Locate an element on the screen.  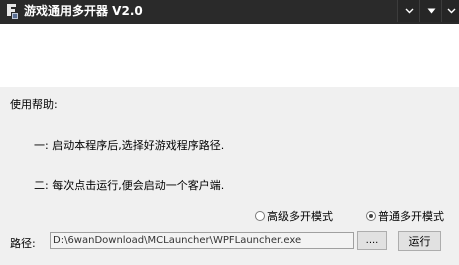
minimize-button is located at coordinates (409, 11).